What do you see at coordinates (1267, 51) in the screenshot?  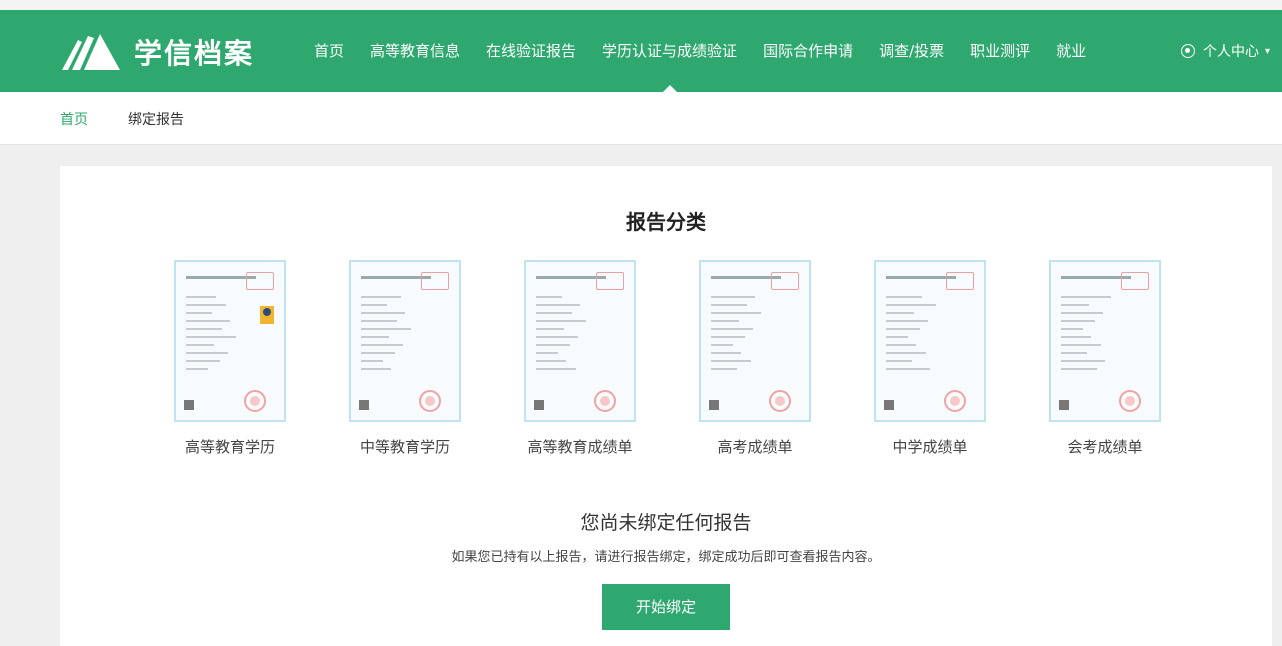 I see `caret-down-icon: ▾` at bounding box center [1267, 51].